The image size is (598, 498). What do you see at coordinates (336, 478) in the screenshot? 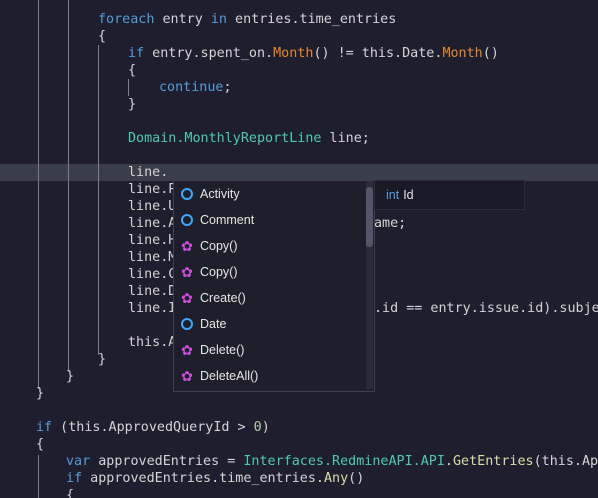
I see `function-name: Any` at bounding box center [336, 478].